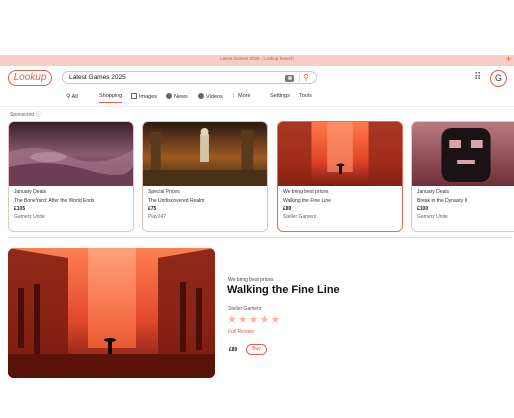 The image size is (514, 418). What do you see at coordinates (176, 201) in the screenshot?
I see `product-name: The Undiscovered Realm` at bounding box center [176, 201].